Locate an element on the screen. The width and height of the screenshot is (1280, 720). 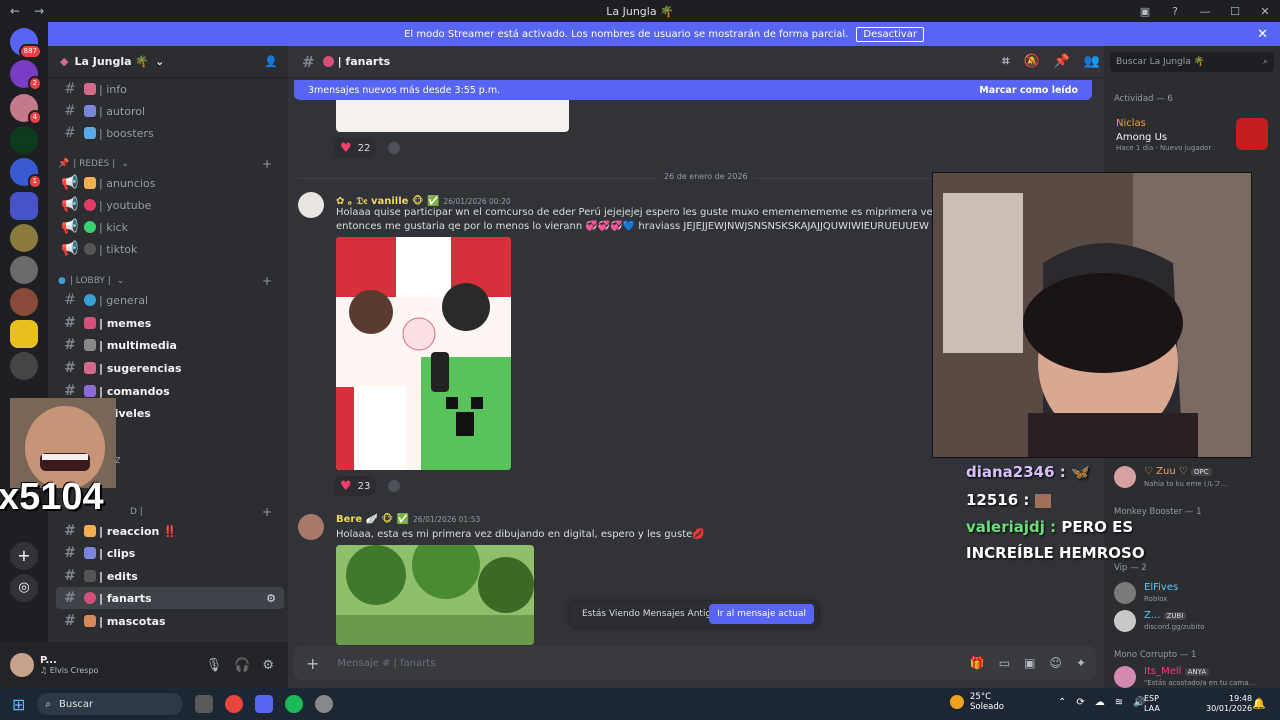
channel-reaccion: # | reaccion ‼️ is located at coordinates (170, 531).